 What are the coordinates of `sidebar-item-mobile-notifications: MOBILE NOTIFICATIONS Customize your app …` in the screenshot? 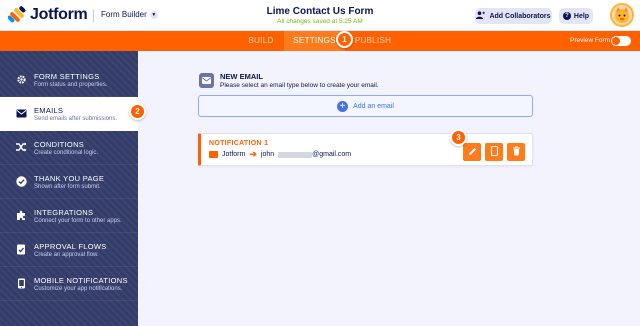 It's located at (69, 284).